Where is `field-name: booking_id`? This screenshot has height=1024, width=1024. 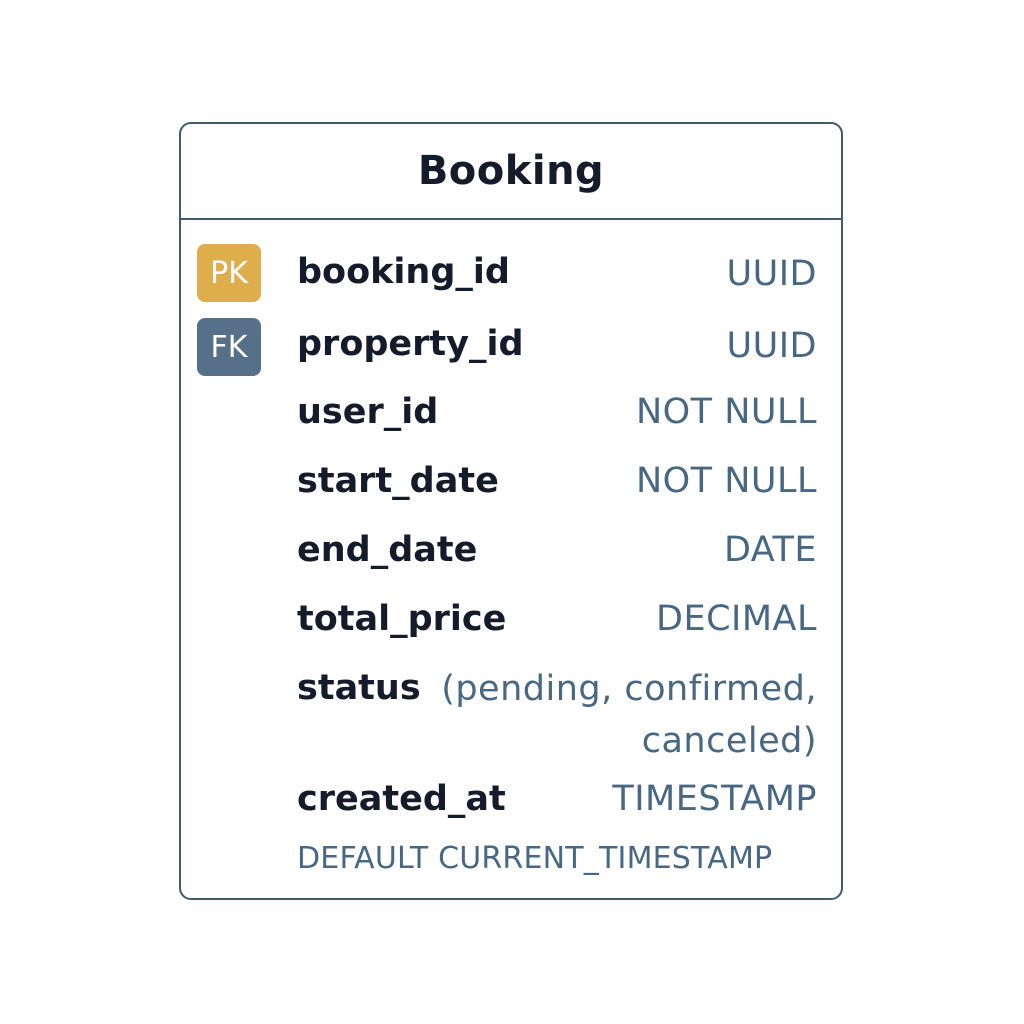 field-name: booking_id is located at coordinates (403, 272).